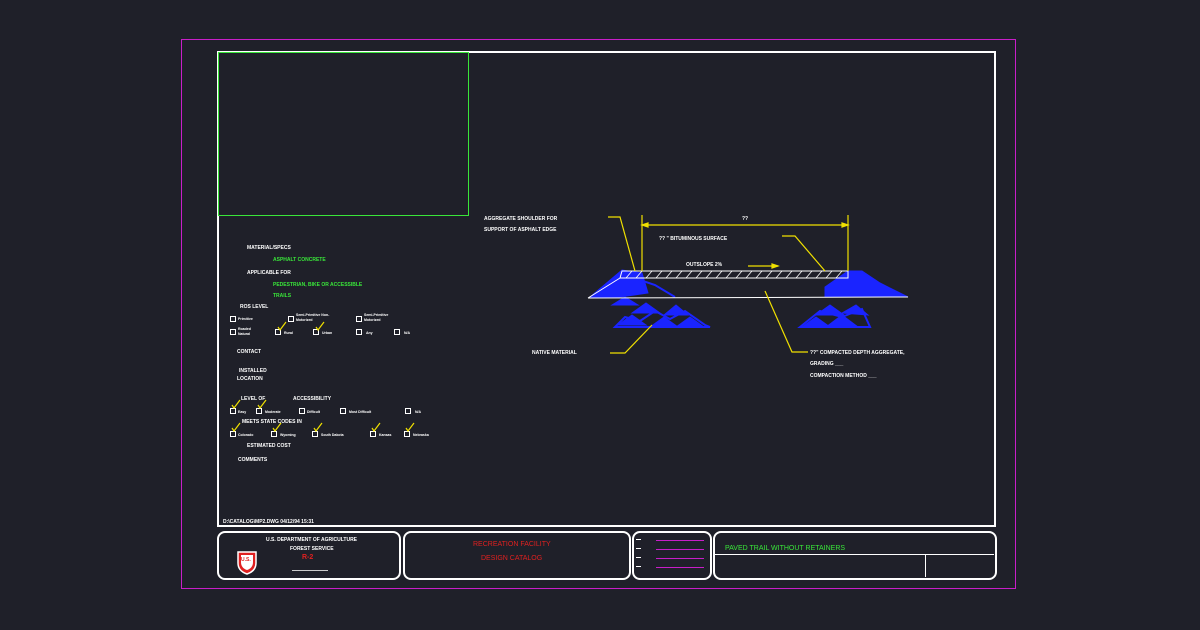 The height and width of the screenshot is (630, 1200). I want to click on aggregate-label-1: ??" COMPACTED DEPTH AGGREGATE,, so click(857, 353).